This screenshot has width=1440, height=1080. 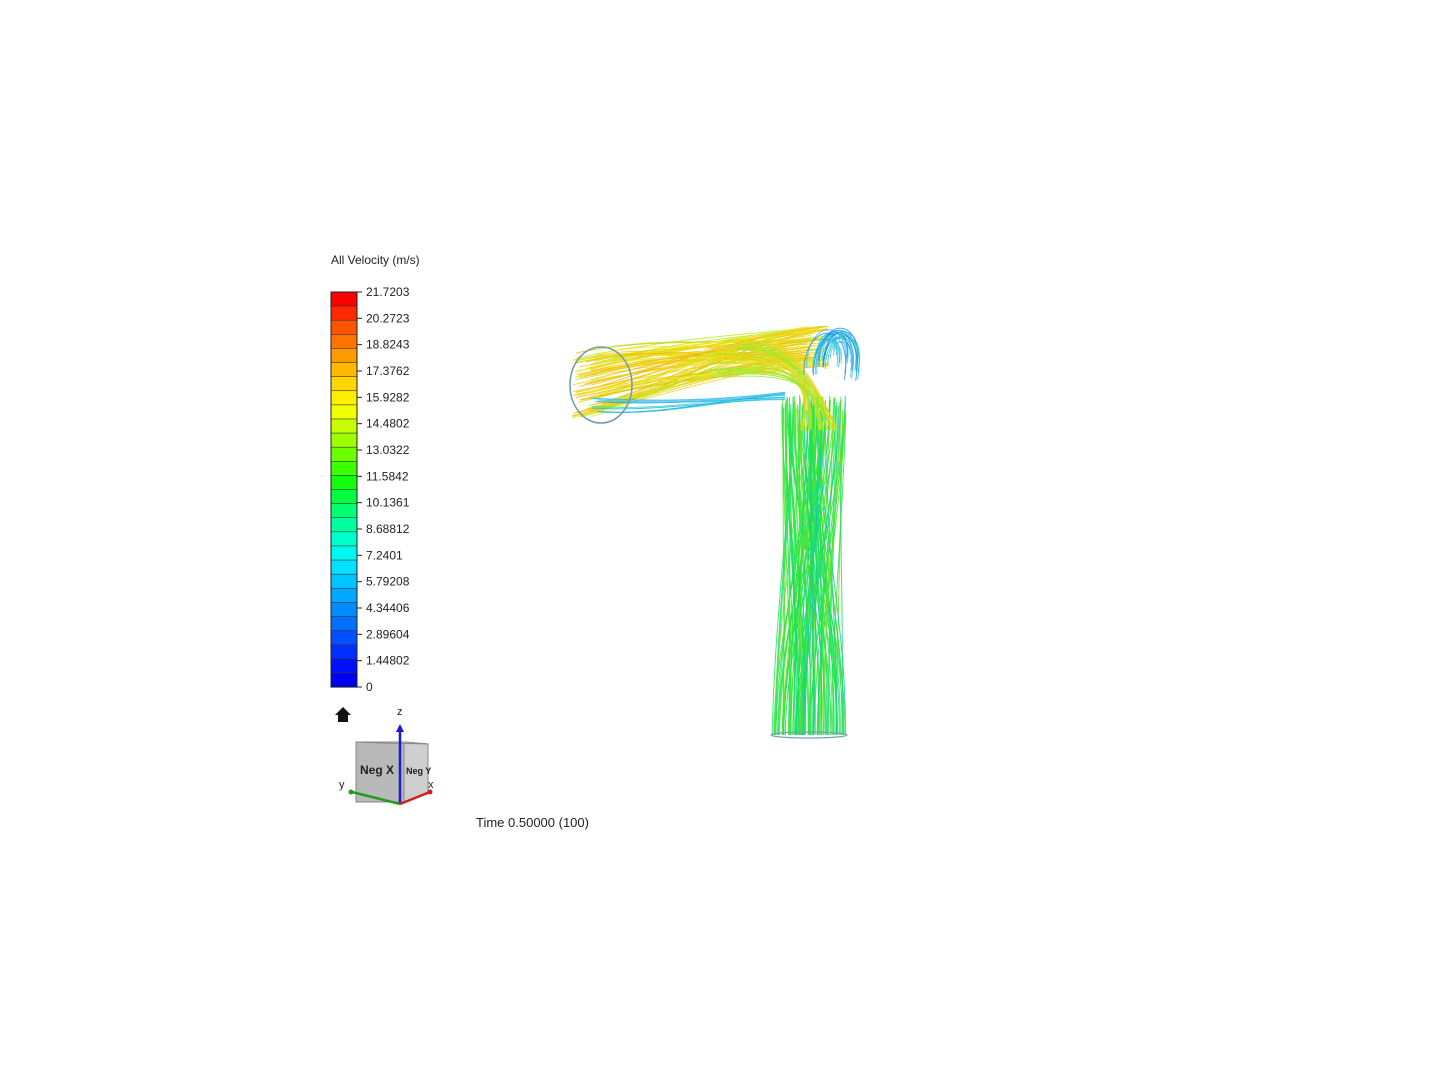 I want to click on cube-front-label: Neg X, so click(x=377, y=770).